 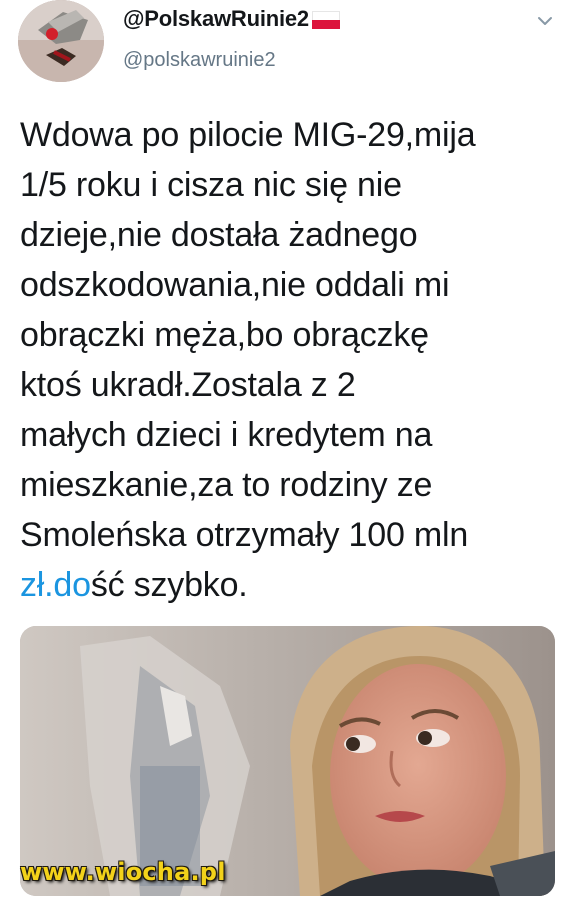 What do you see at coordinates (226, 485) in the screenshot?
I see `tweet-line: mieszkanie,za to rodziny ze` at bounding box center [226, 485].